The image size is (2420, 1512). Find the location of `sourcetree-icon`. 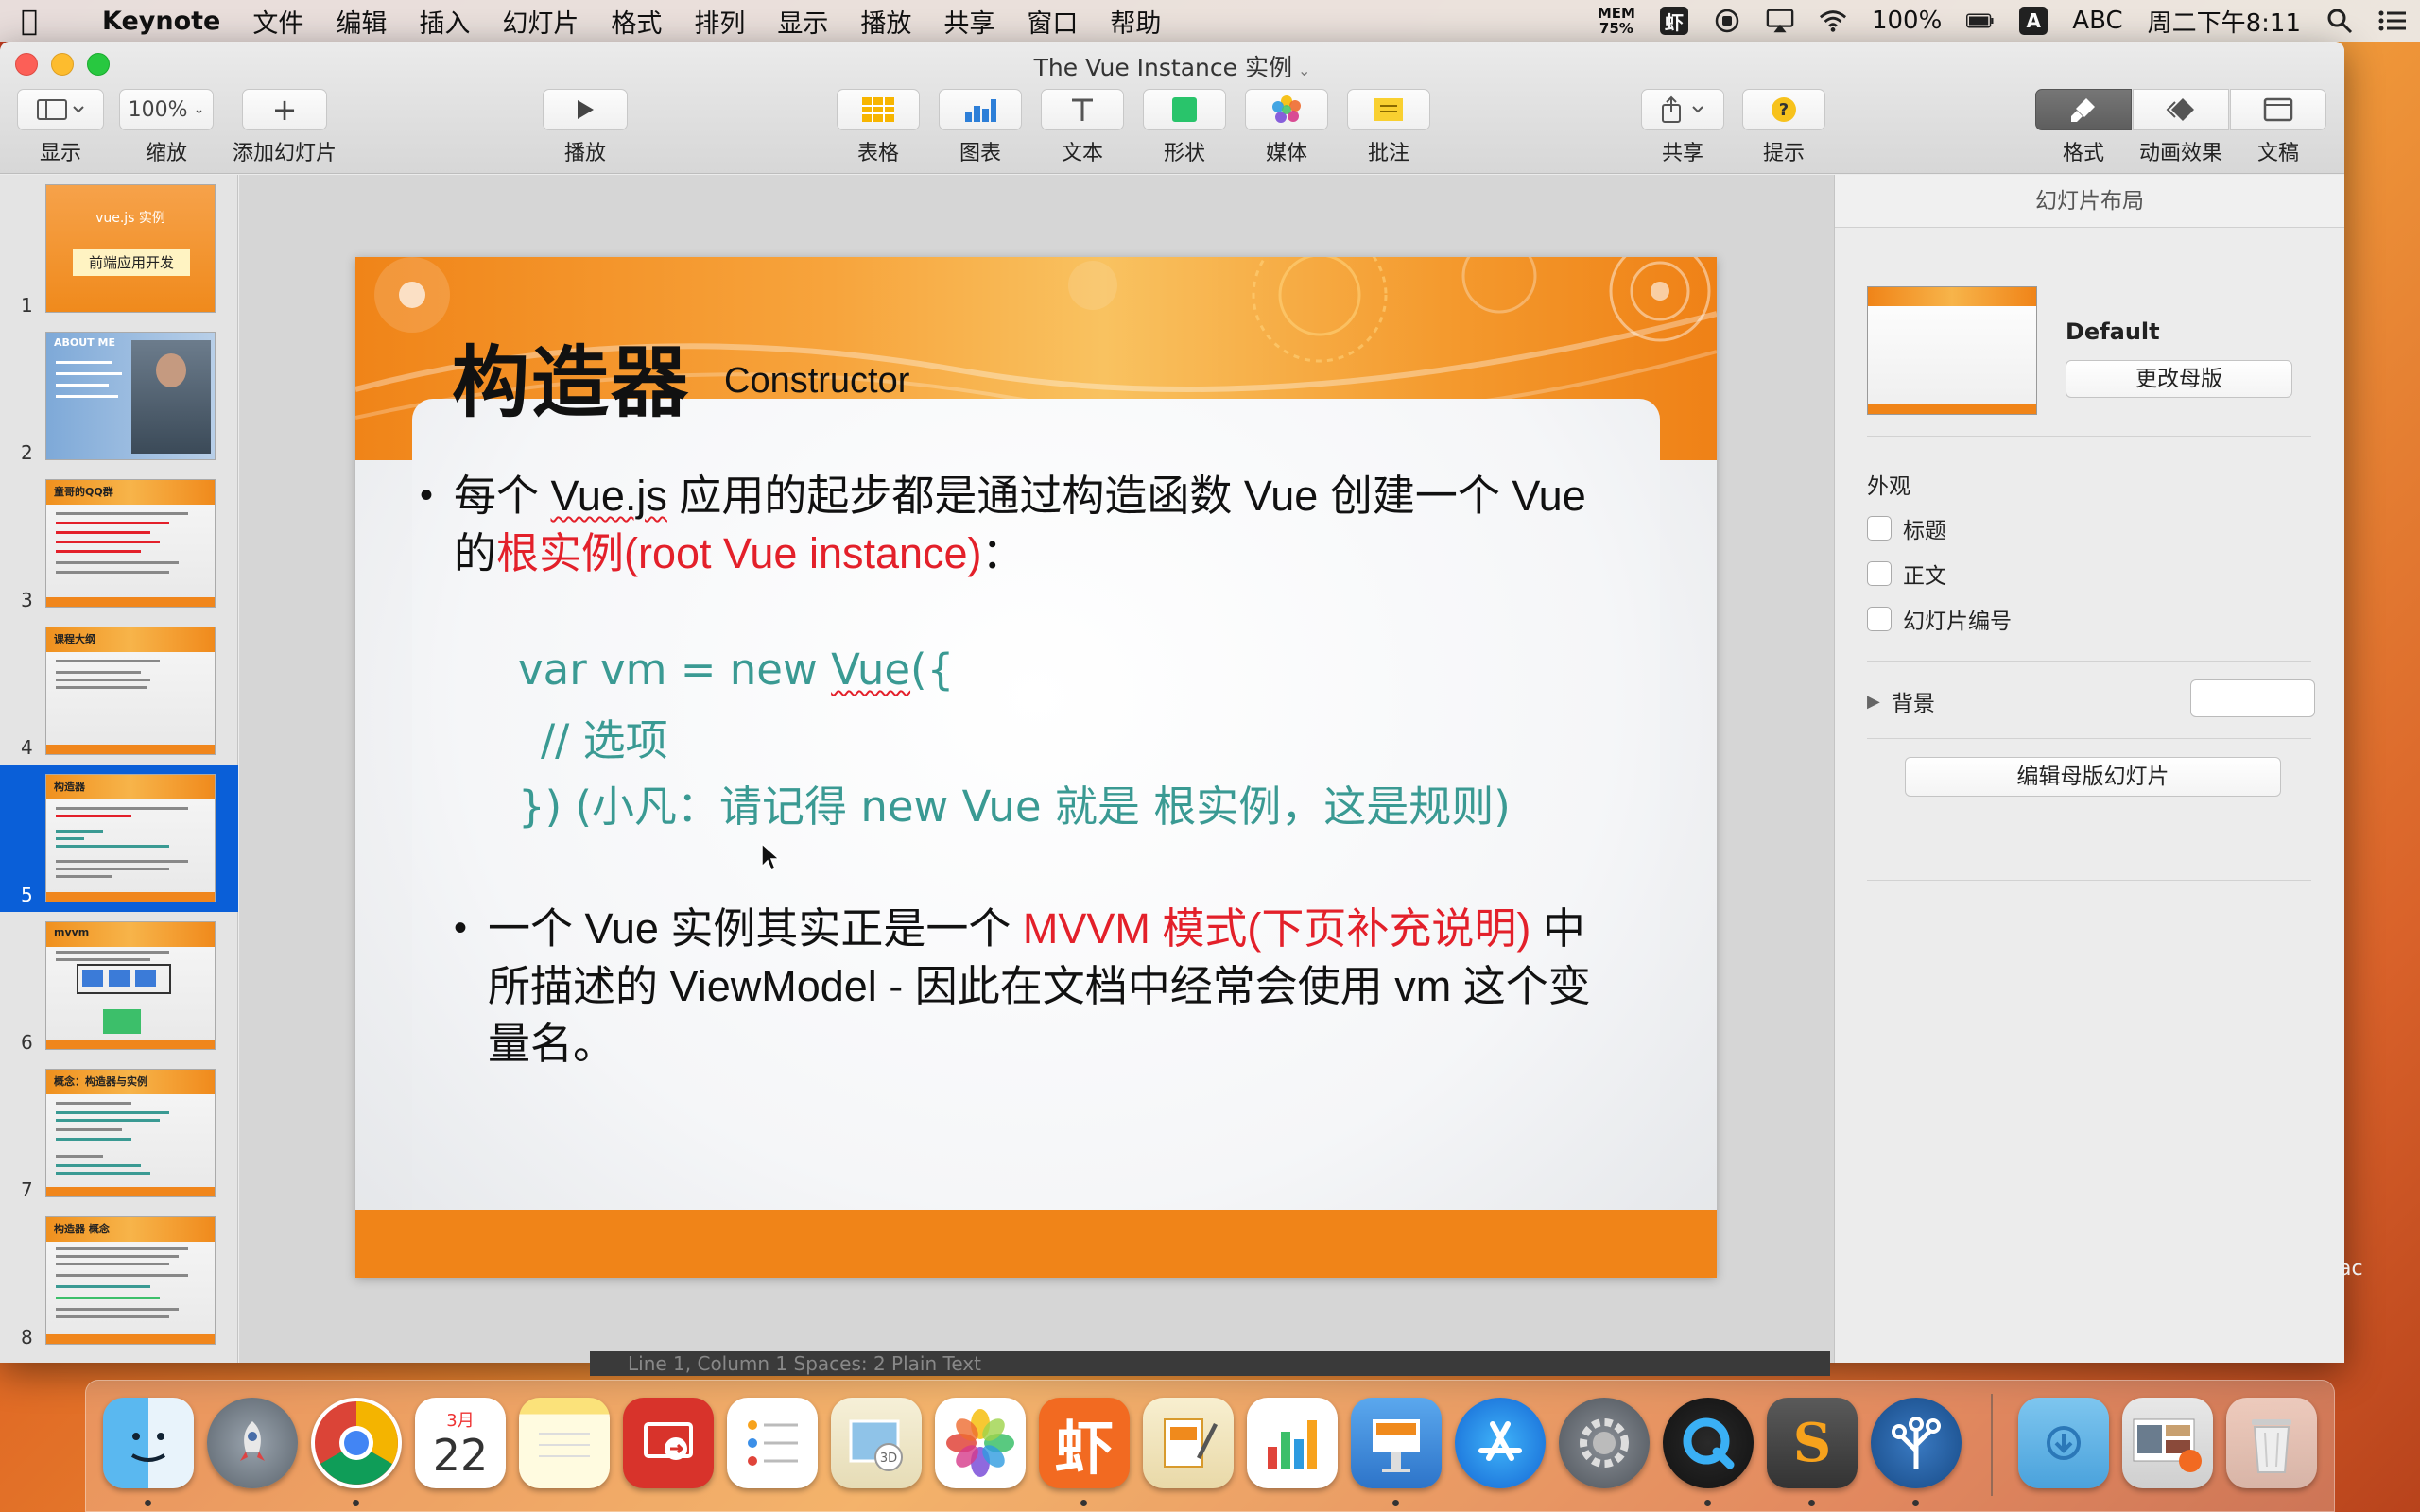

sourcetree-icon is located at coordinates (1916, 1443).